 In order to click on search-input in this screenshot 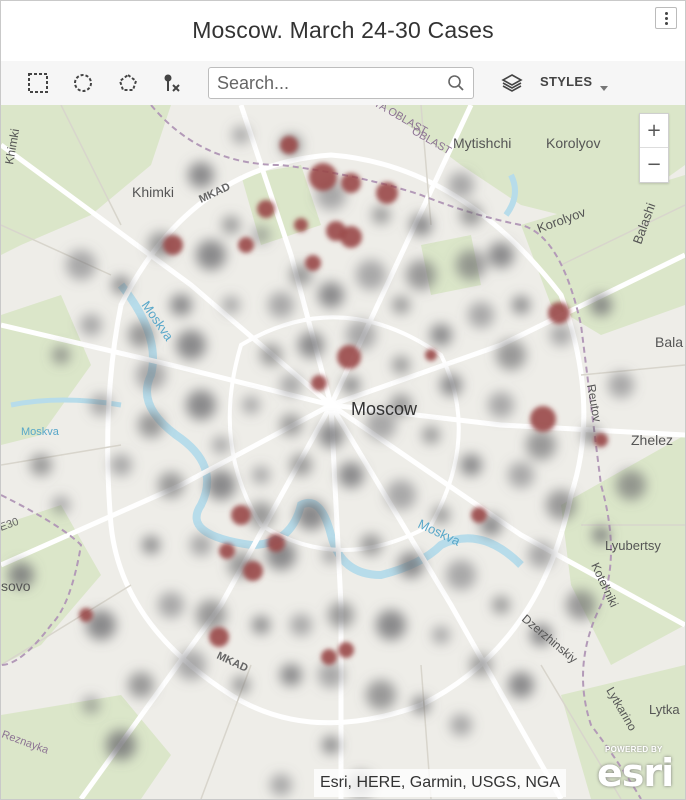, I will do `click(331, 83)`.